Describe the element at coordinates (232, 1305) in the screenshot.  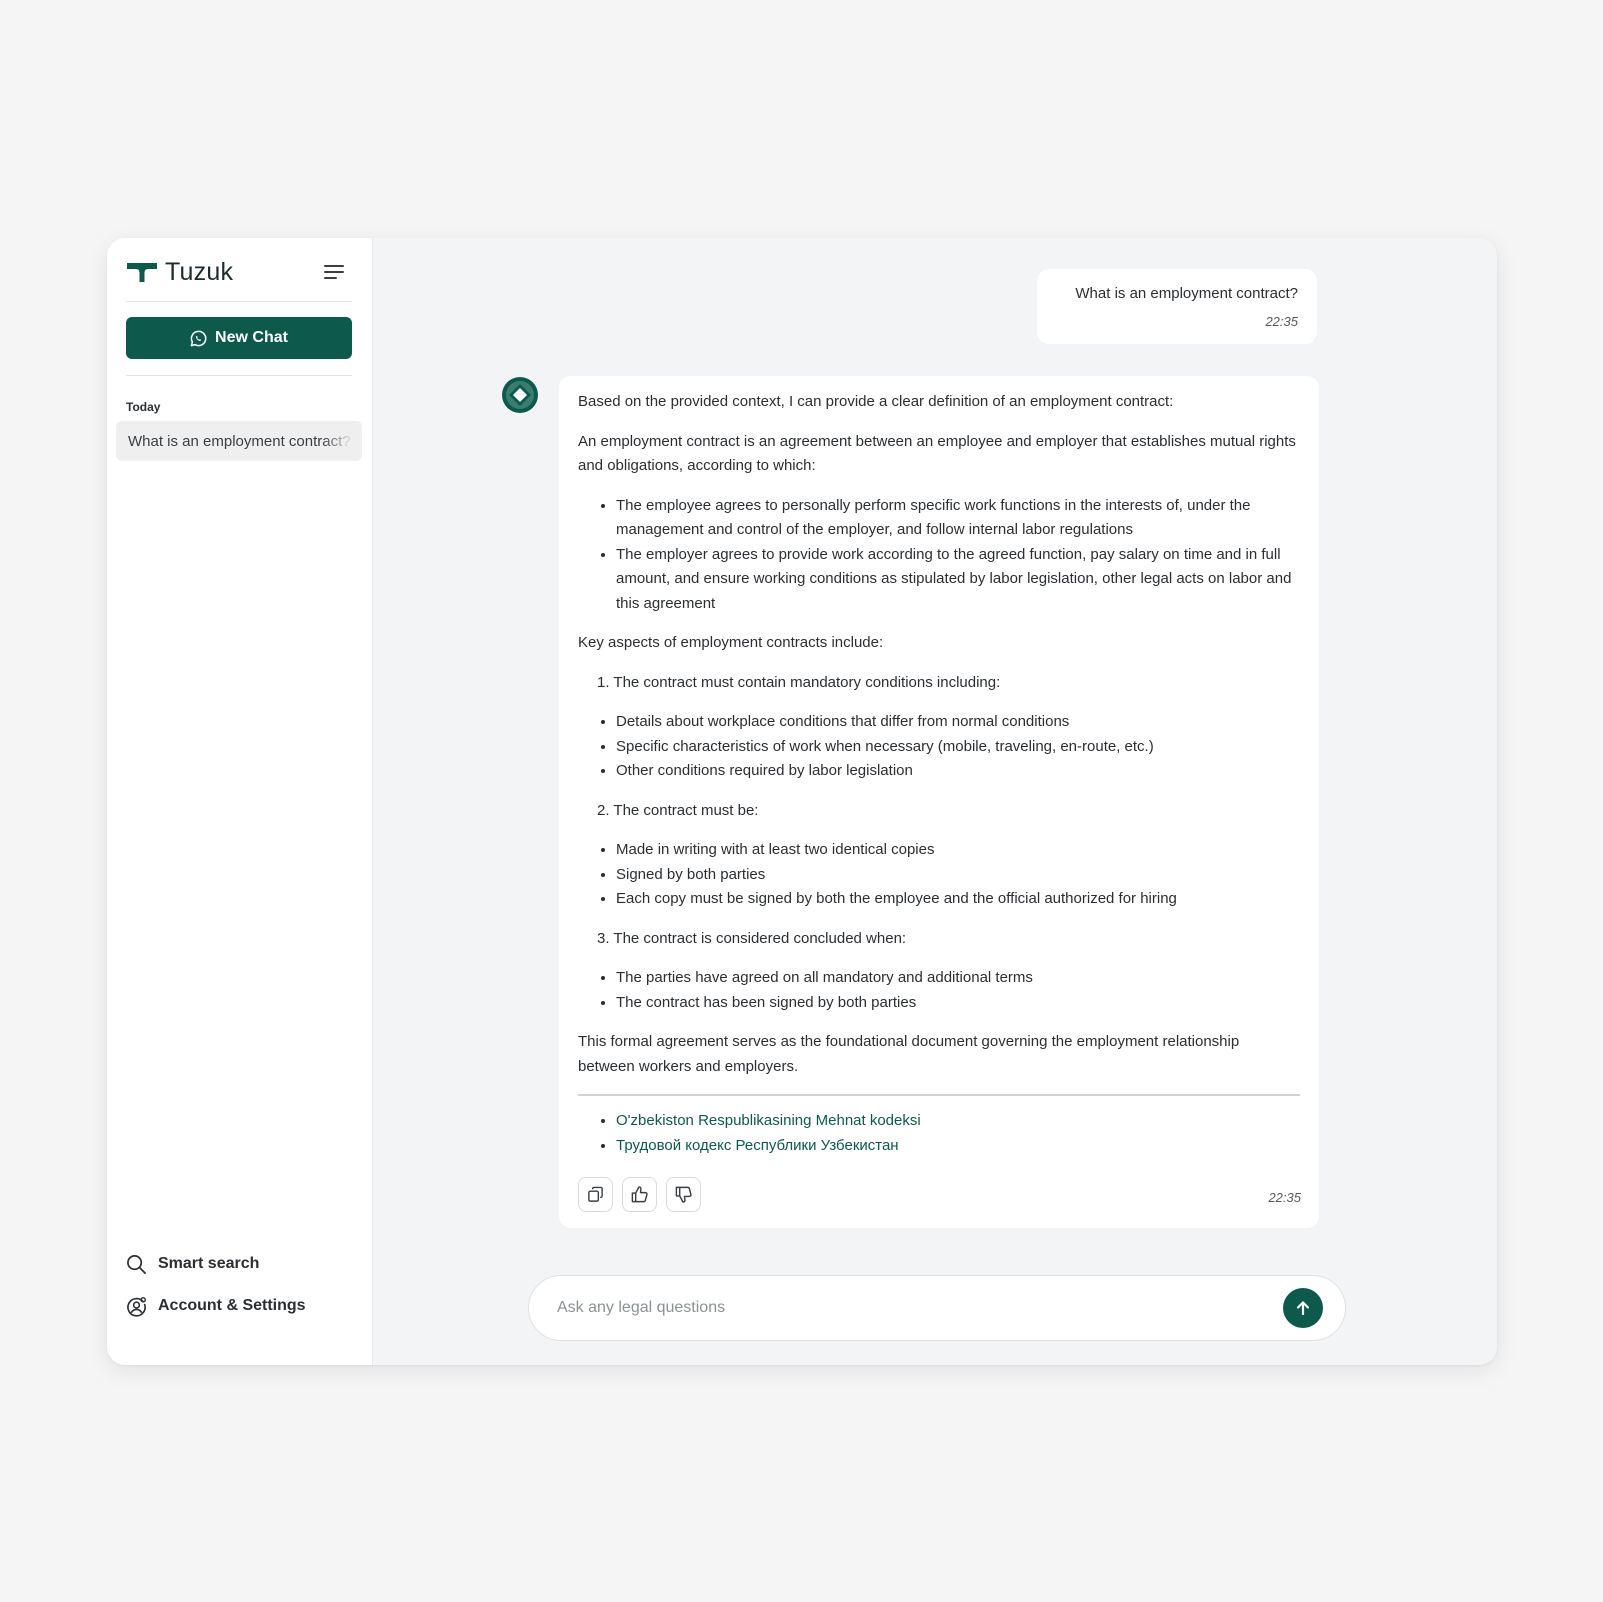
I see `account-settings-label: Account & Settings` at that location.